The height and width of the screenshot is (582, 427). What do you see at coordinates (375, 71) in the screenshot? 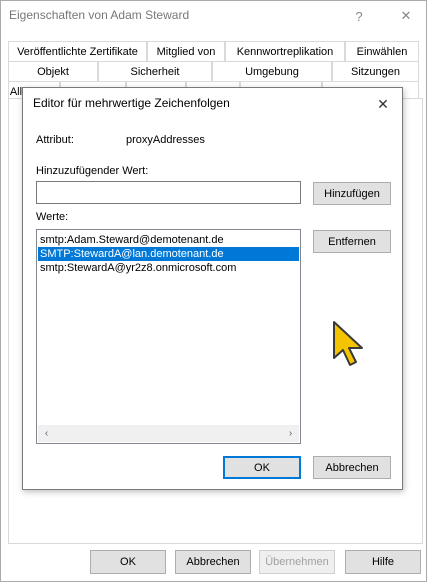
I see `tab-sessions: Sitzungen` at bounding box center [375, 71].